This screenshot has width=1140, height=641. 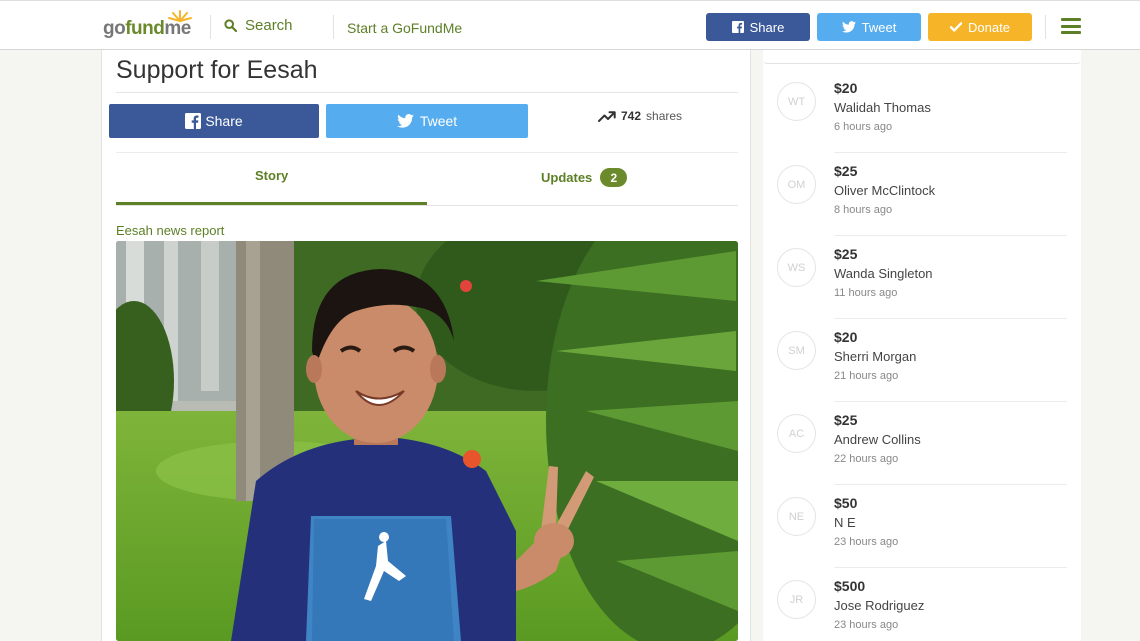 What do you see at coordinates (567, 177) in the screenshot?
I see `tab-updates-label: Updates` at bounding box center [567, 177].